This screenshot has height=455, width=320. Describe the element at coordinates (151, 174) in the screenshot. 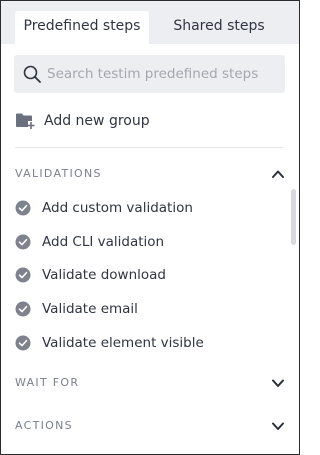

I see `section-header-validations: VALIDATIONS` at that location.